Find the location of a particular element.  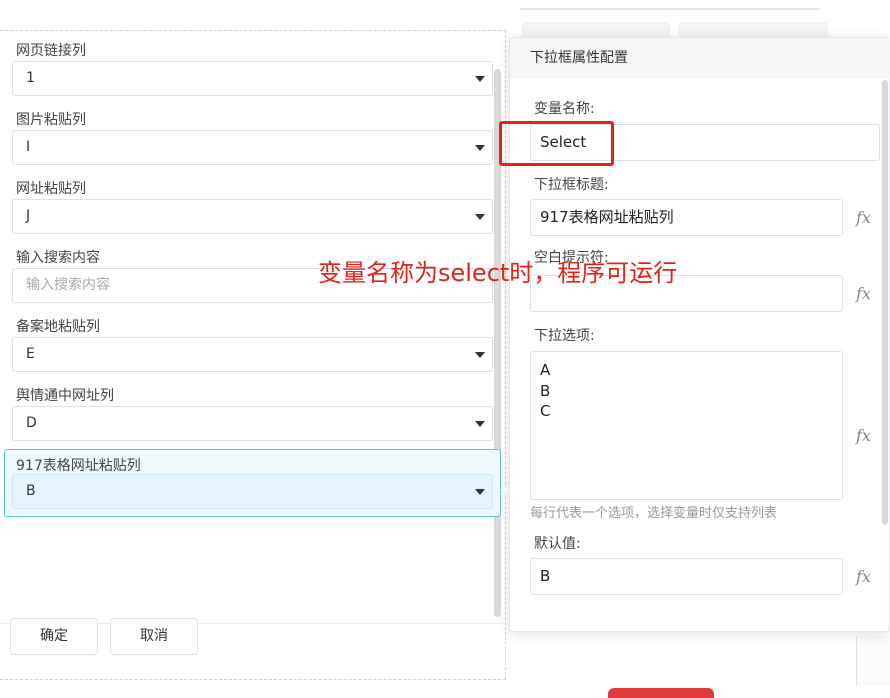

search-content-placeholder: 输入搜索内容 is located at coordinates (68, 285).